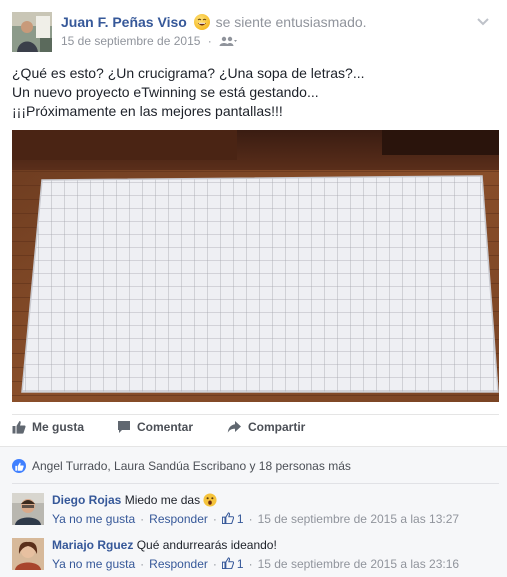 This screenshot has width=507, height=577. I want to click on share-arrow-icon, so click(234, 427).